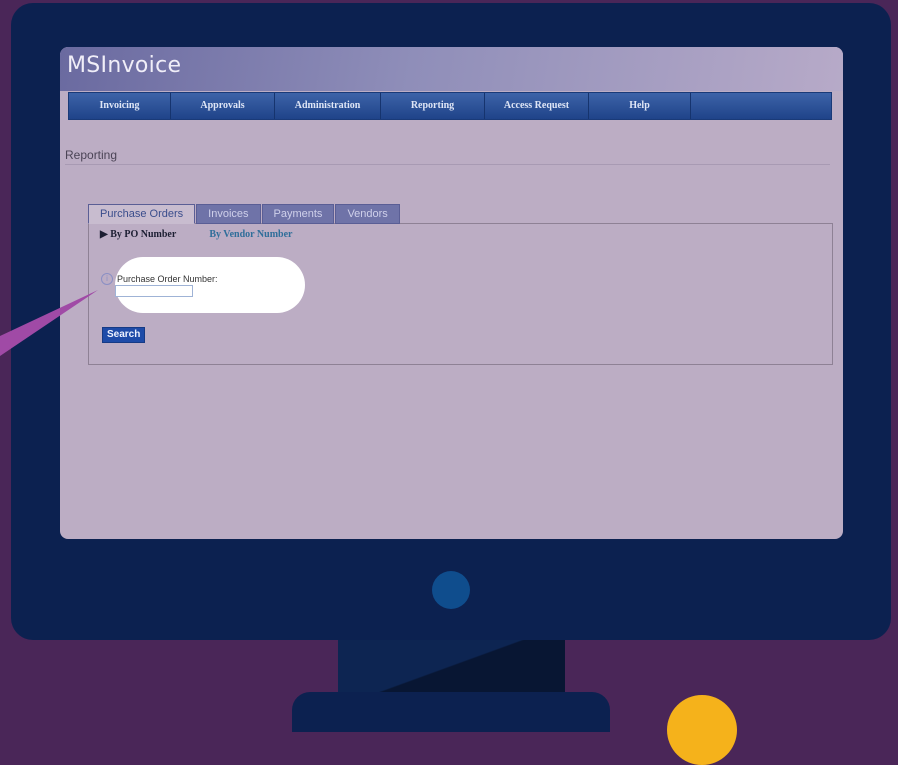 The width and height of the screenshot is (898, 765). What do you see at coordinates (250, 234) in the screenshot?
I see `subnav-link-vendor-number: By Vendor Number` at bounding box center [250, 234].